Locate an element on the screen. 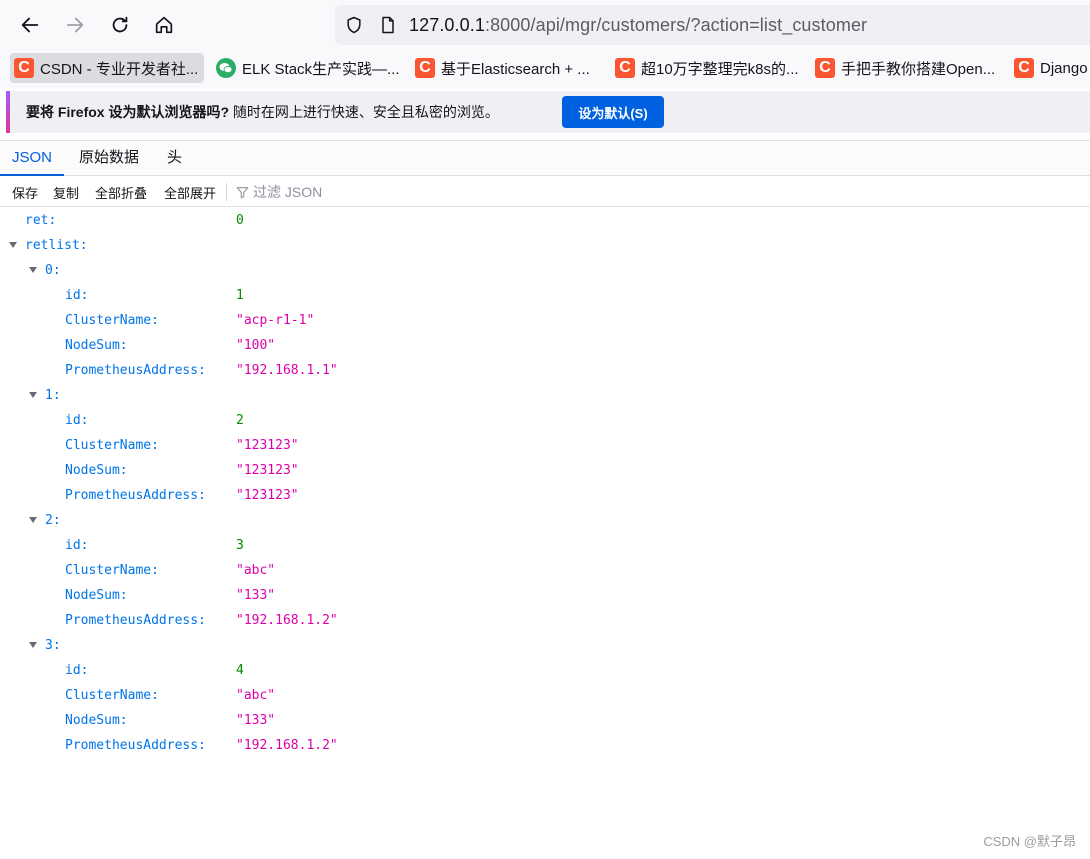 The width and height of the screenshot is (1090, 859). notification-brand: Firefox is located at coordinates (81, 112).